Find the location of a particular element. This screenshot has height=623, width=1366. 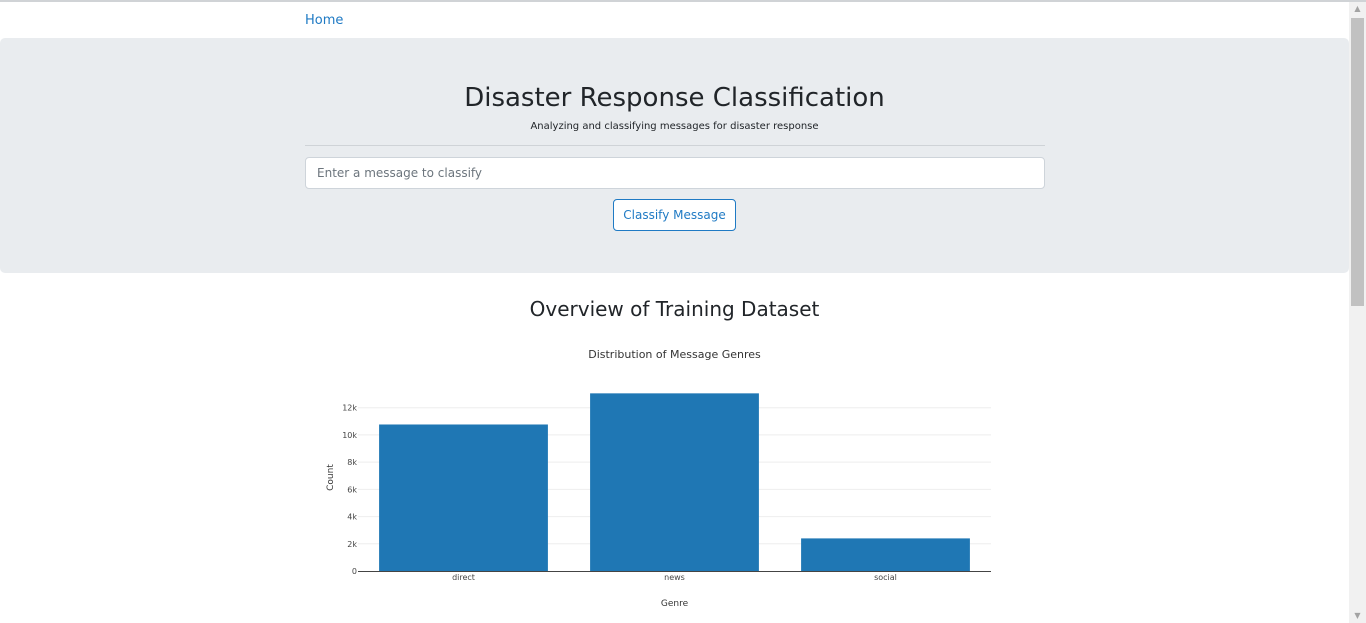

bar-direct is located at coordinates (463, 497).